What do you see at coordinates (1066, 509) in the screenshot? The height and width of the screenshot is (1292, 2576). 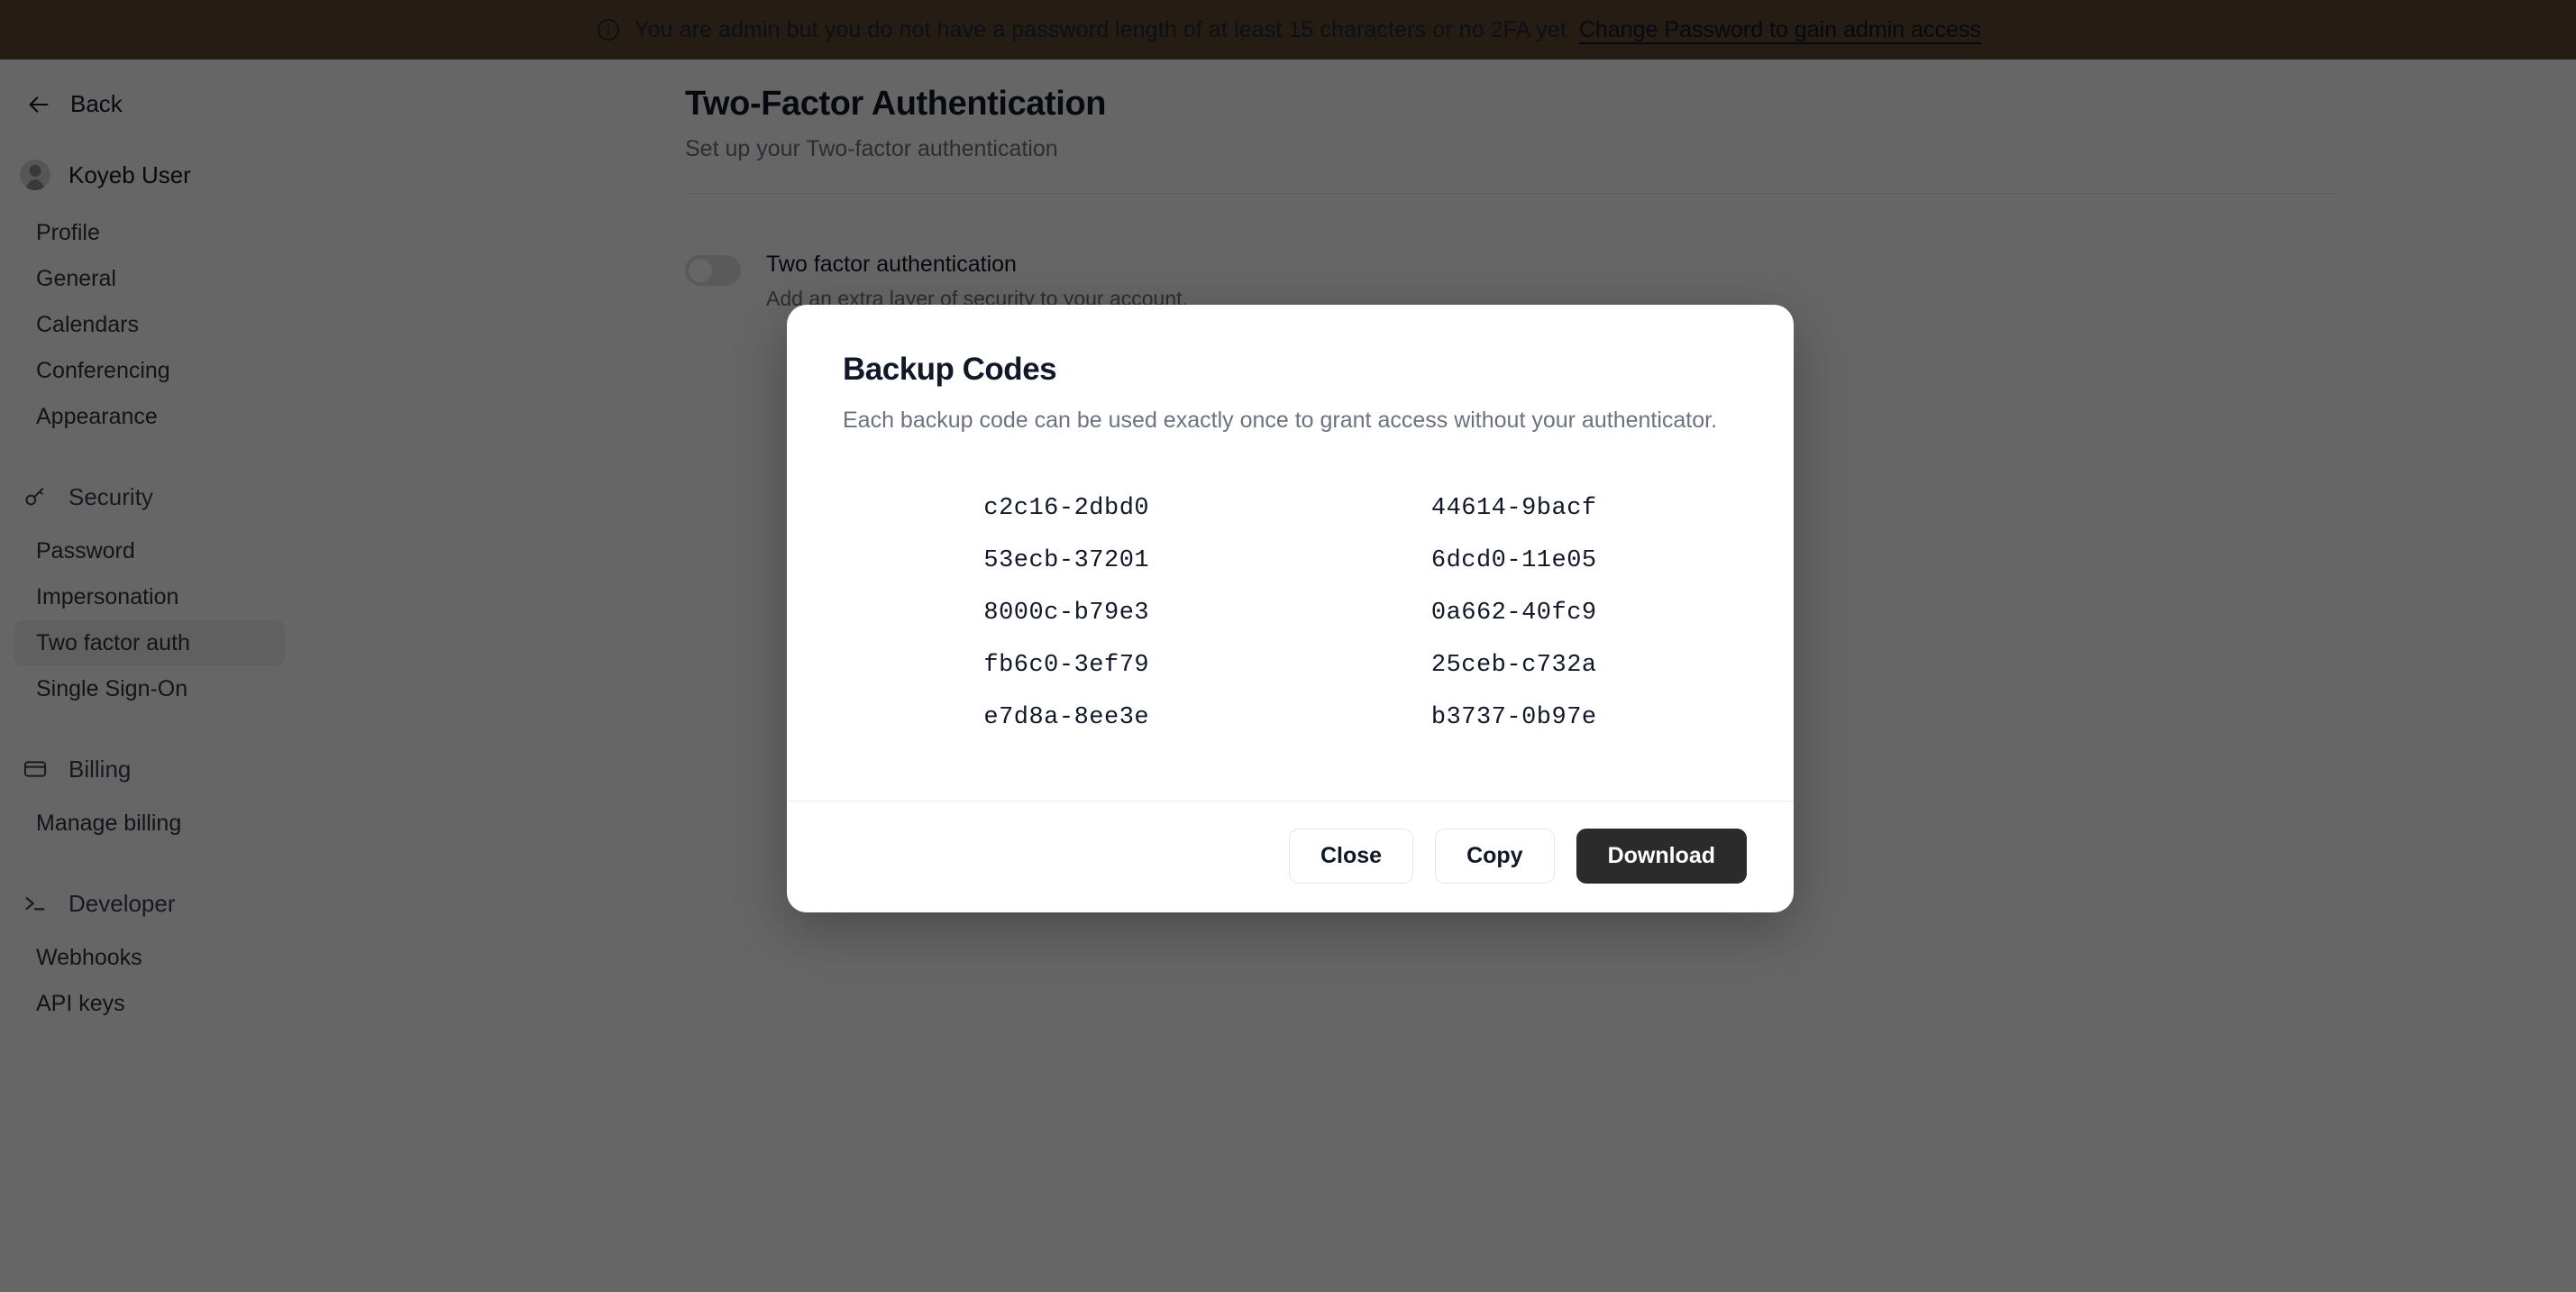 I see `backup-code: c2c16-2dbd0` at bounding box center [1066, 509].